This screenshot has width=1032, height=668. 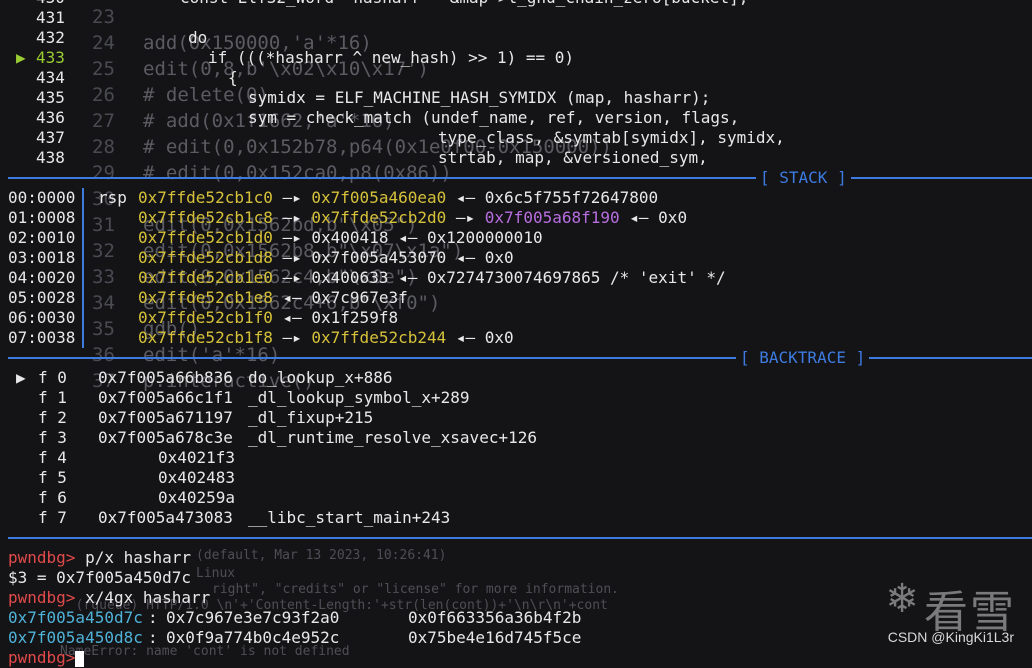 I want to click on command-text: x/4gx hasharr, so click(x=143, y=597).